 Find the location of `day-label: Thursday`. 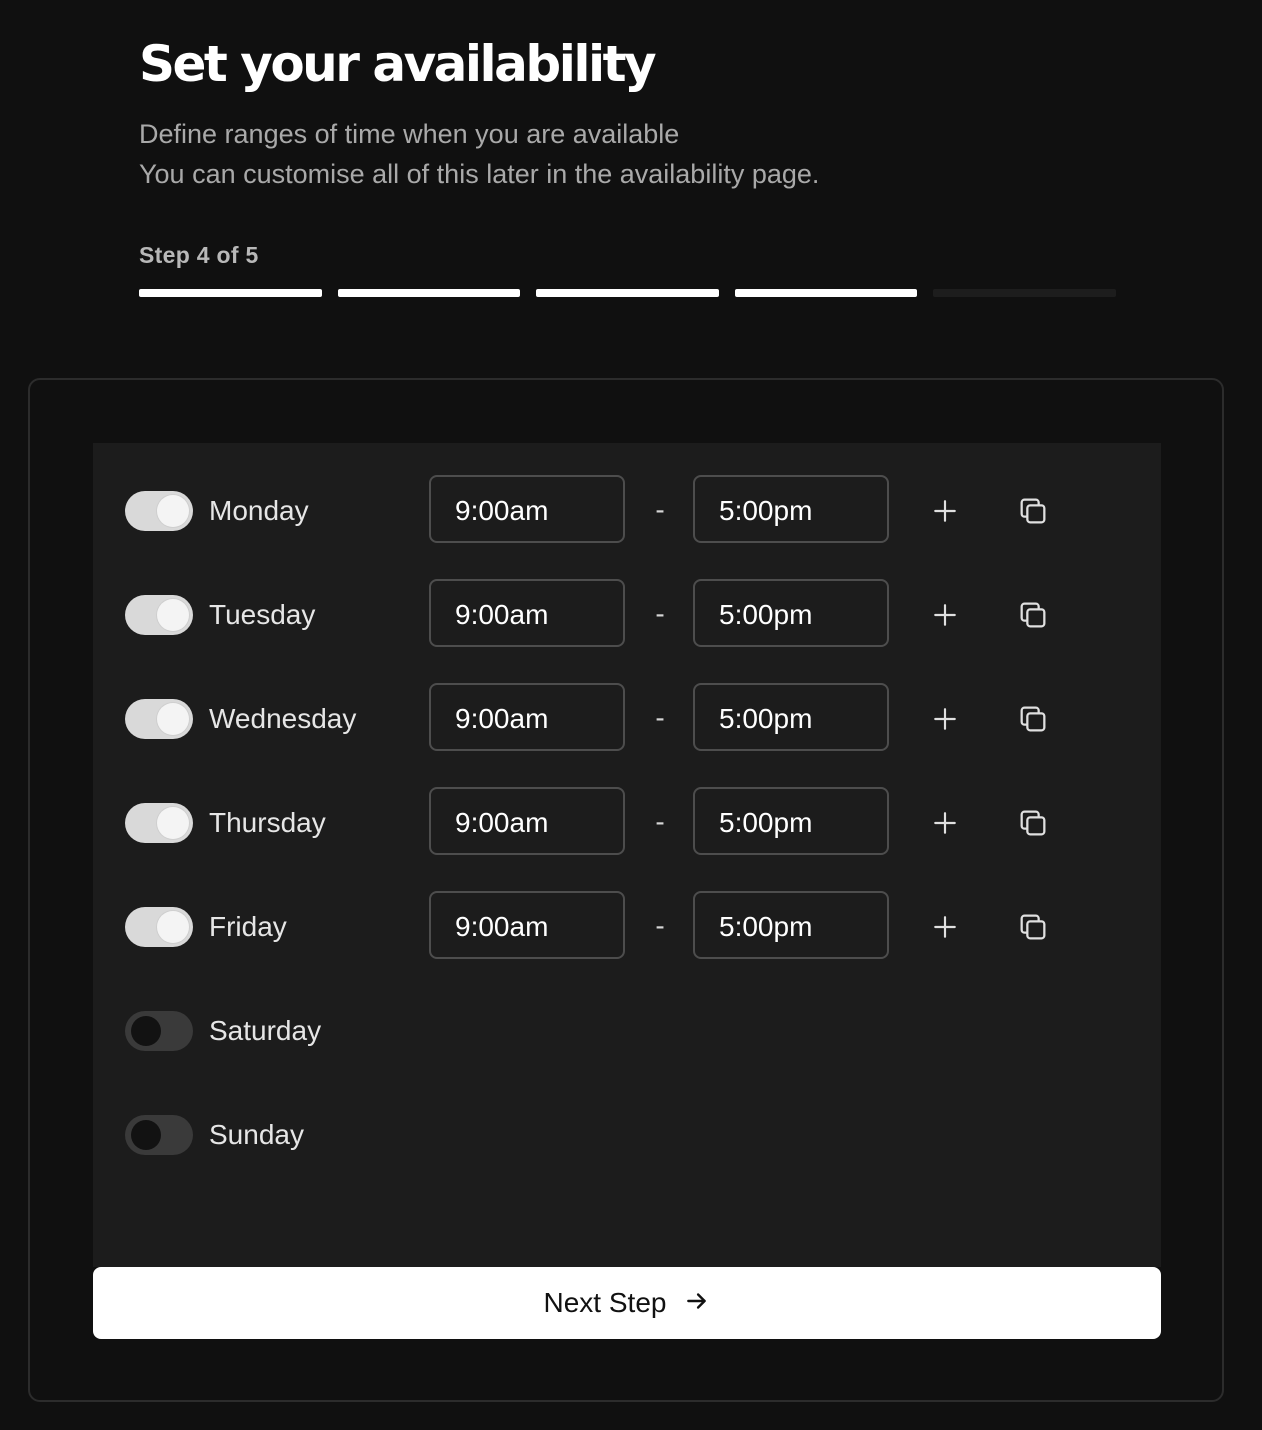

day-label: Thursday is located at coordinates (267, 822).